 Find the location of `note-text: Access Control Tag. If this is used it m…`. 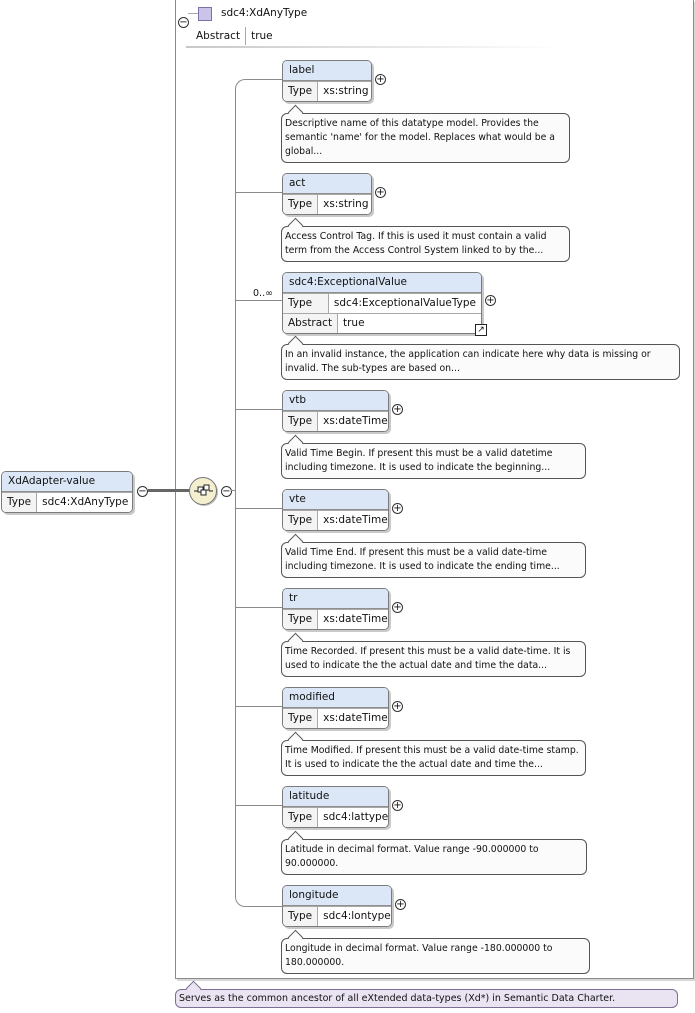

note-text: Access Control Tag. If this is used it m… is located at coordinates (416, 243).